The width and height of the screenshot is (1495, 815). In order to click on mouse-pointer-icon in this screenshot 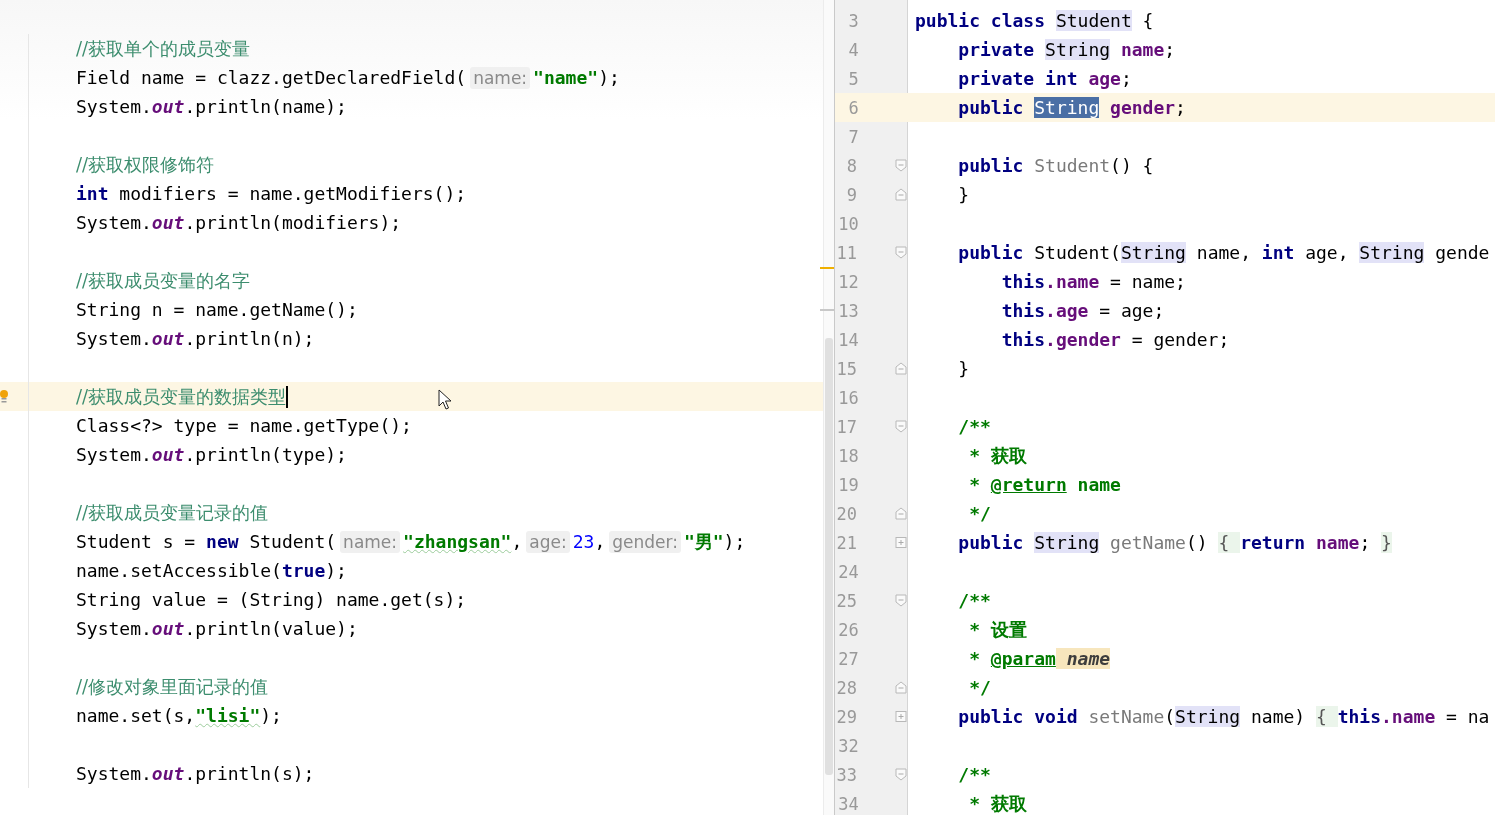, I will do `click(445, 399)`.